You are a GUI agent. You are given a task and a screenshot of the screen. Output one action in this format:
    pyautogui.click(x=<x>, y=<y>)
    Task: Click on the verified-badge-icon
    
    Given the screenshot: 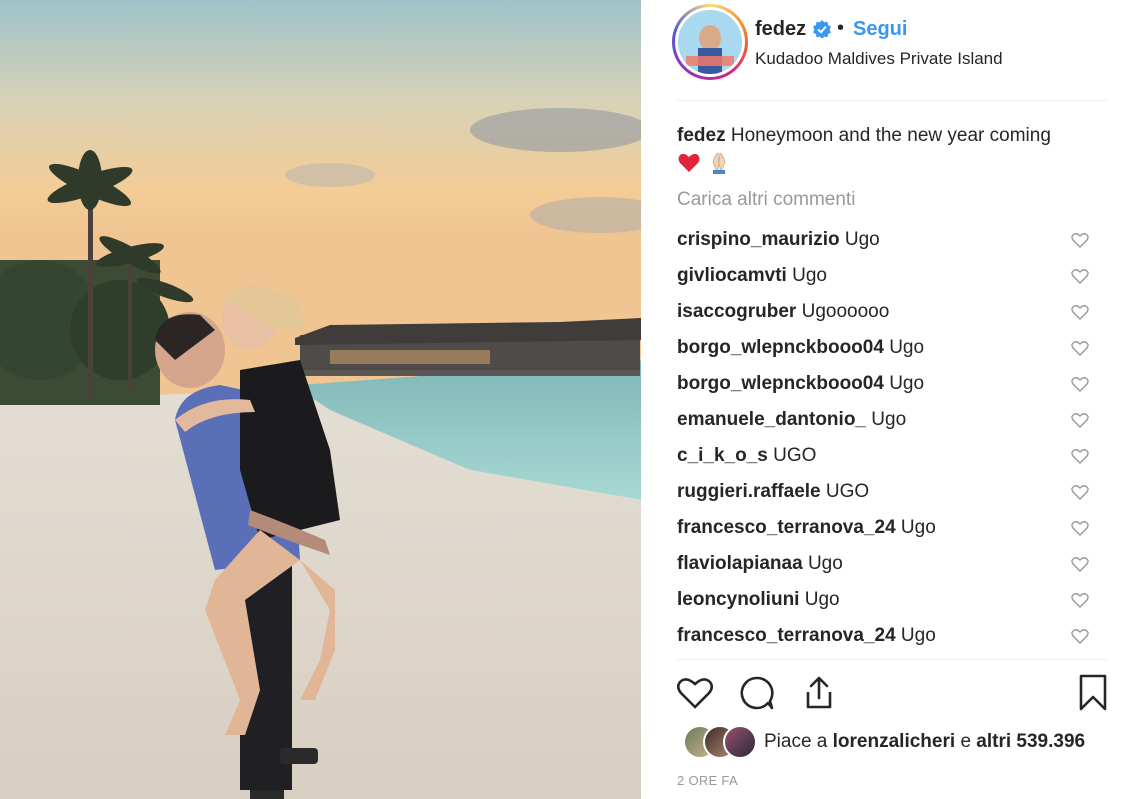 What is the action you would take?
    pyautogui.click(x=822, y=29)
    